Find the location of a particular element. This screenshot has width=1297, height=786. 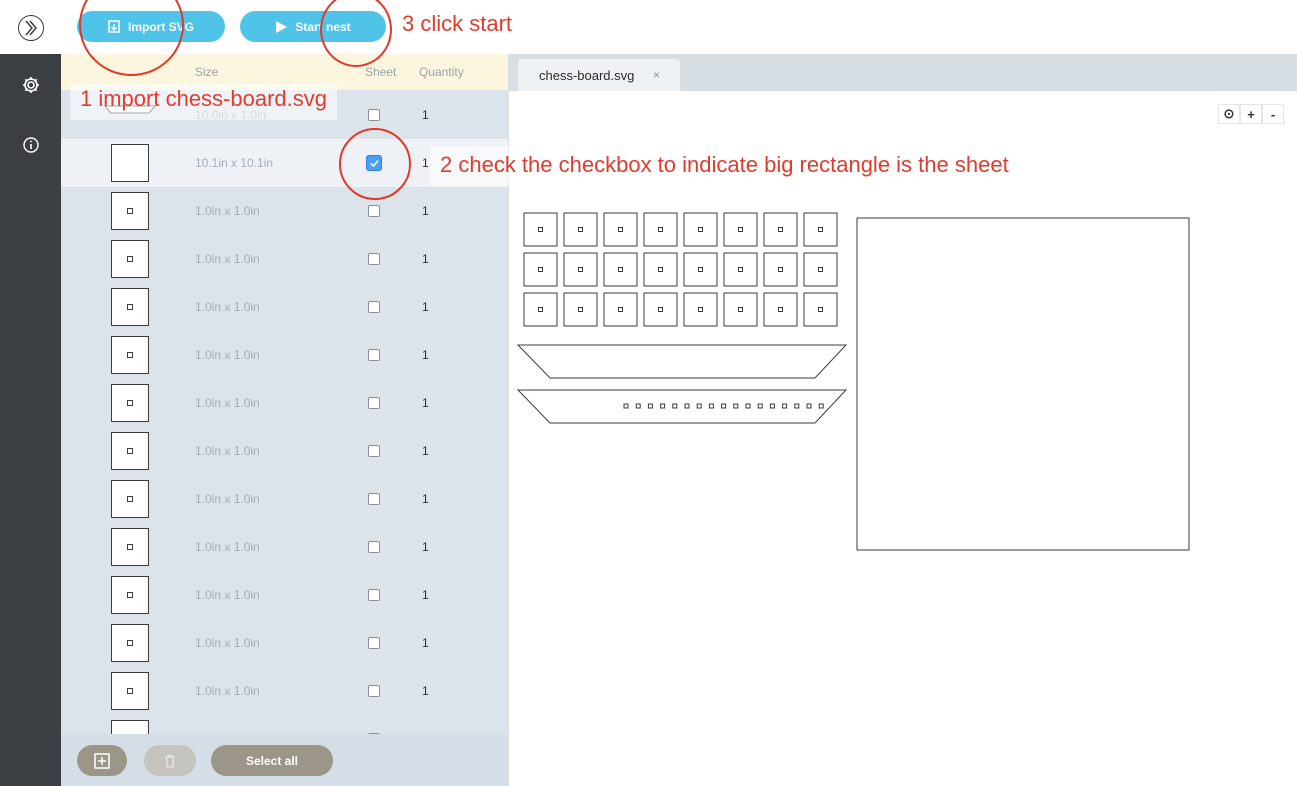

left-rail is located at coordinates (30, 420).